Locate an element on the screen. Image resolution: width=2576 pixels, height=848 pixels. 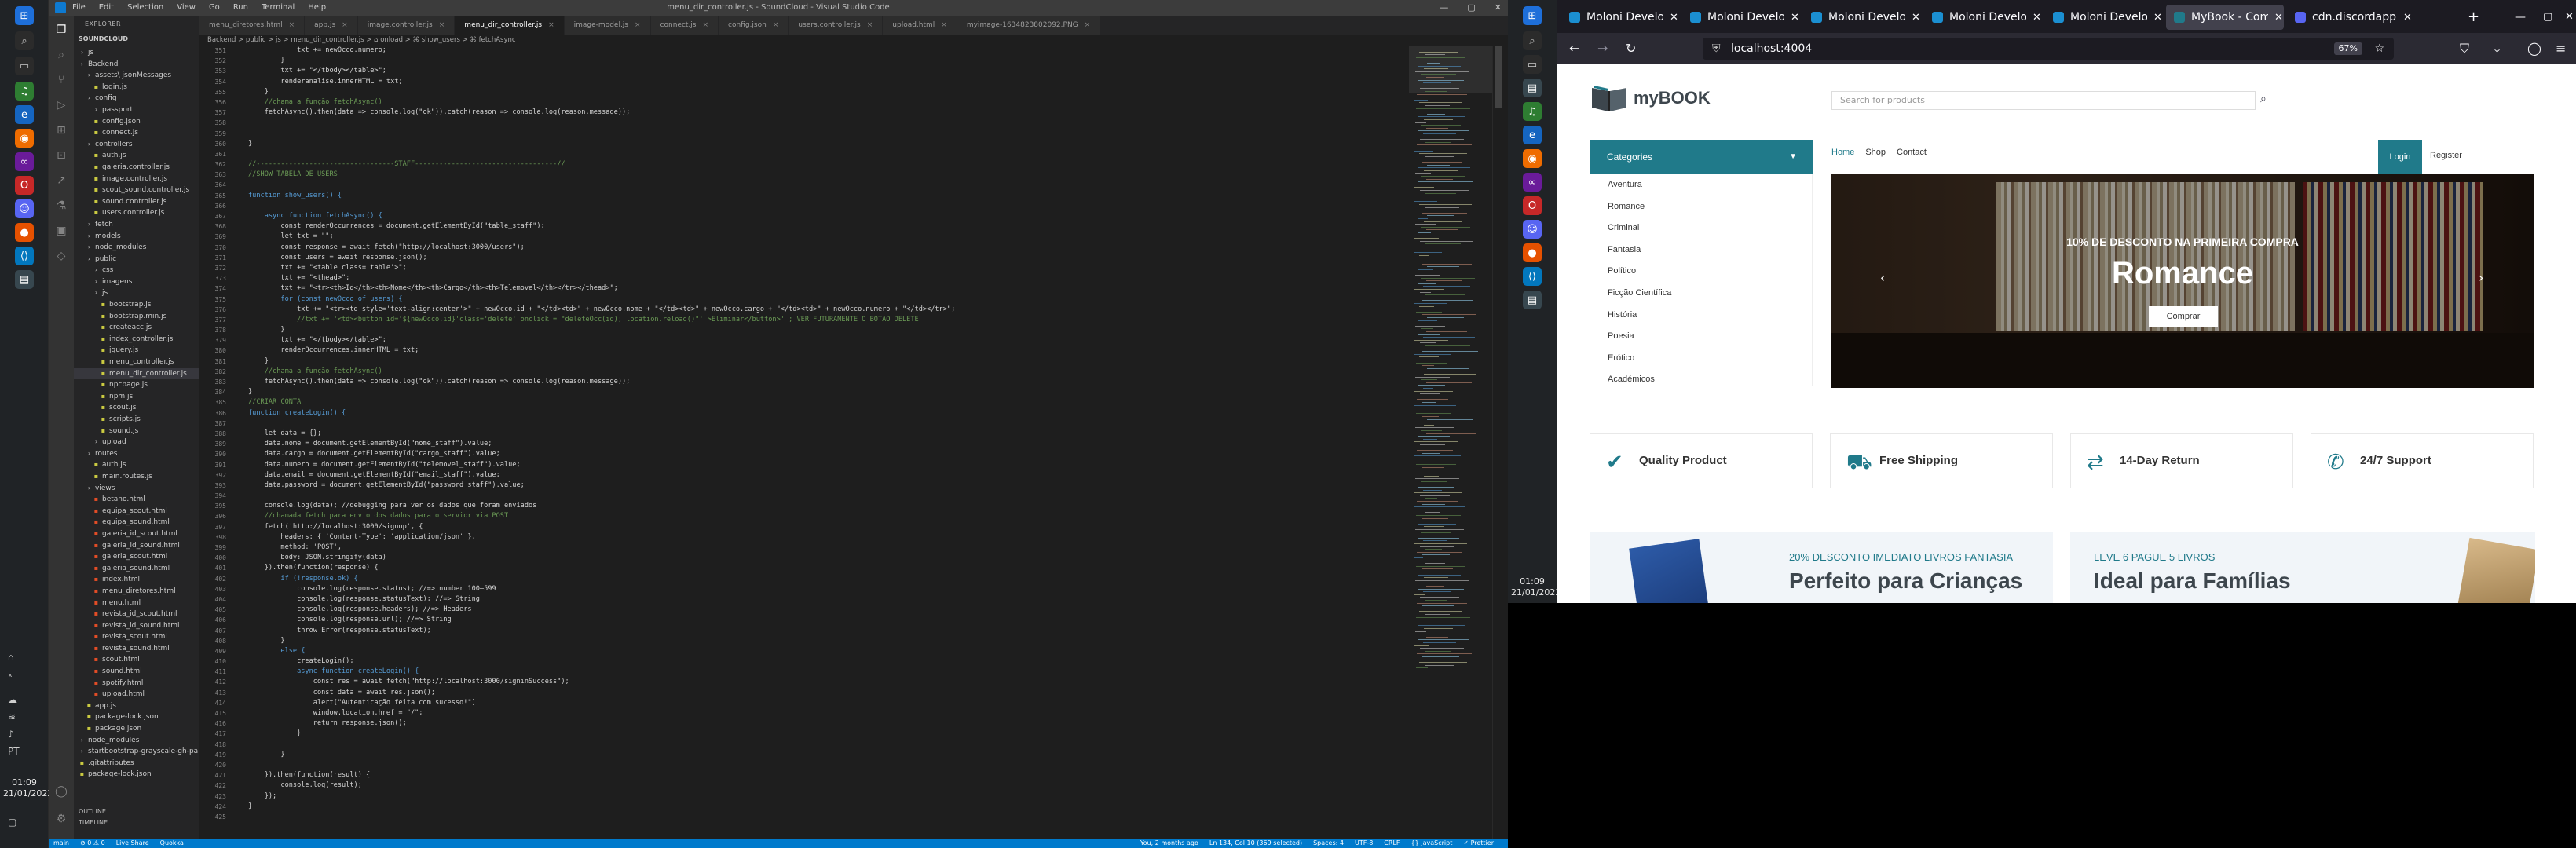
tree-folder: › models is located at coordinates (136, 237).